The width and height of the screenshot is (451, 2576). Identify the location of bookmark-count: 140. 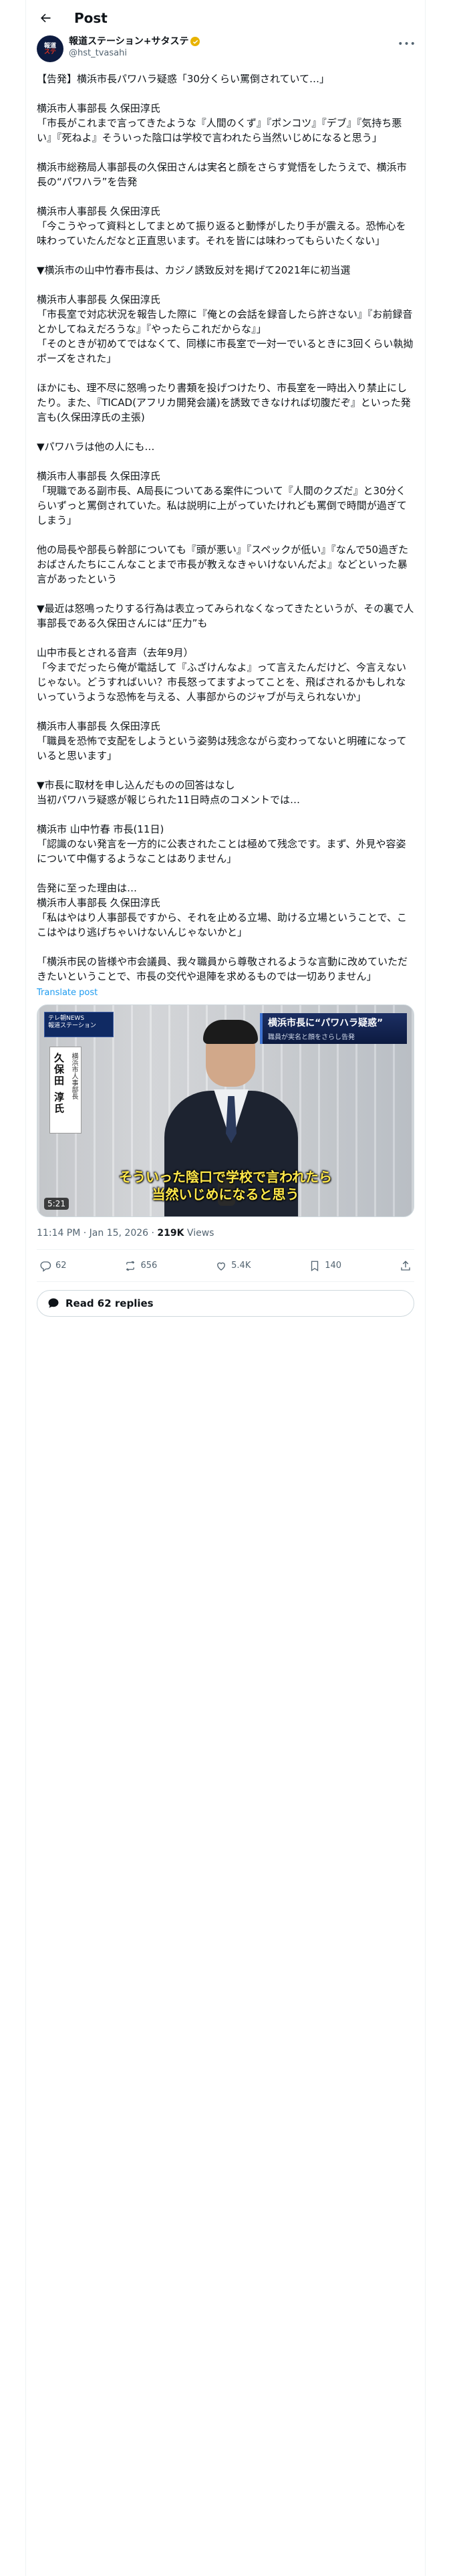
(333, 1266).